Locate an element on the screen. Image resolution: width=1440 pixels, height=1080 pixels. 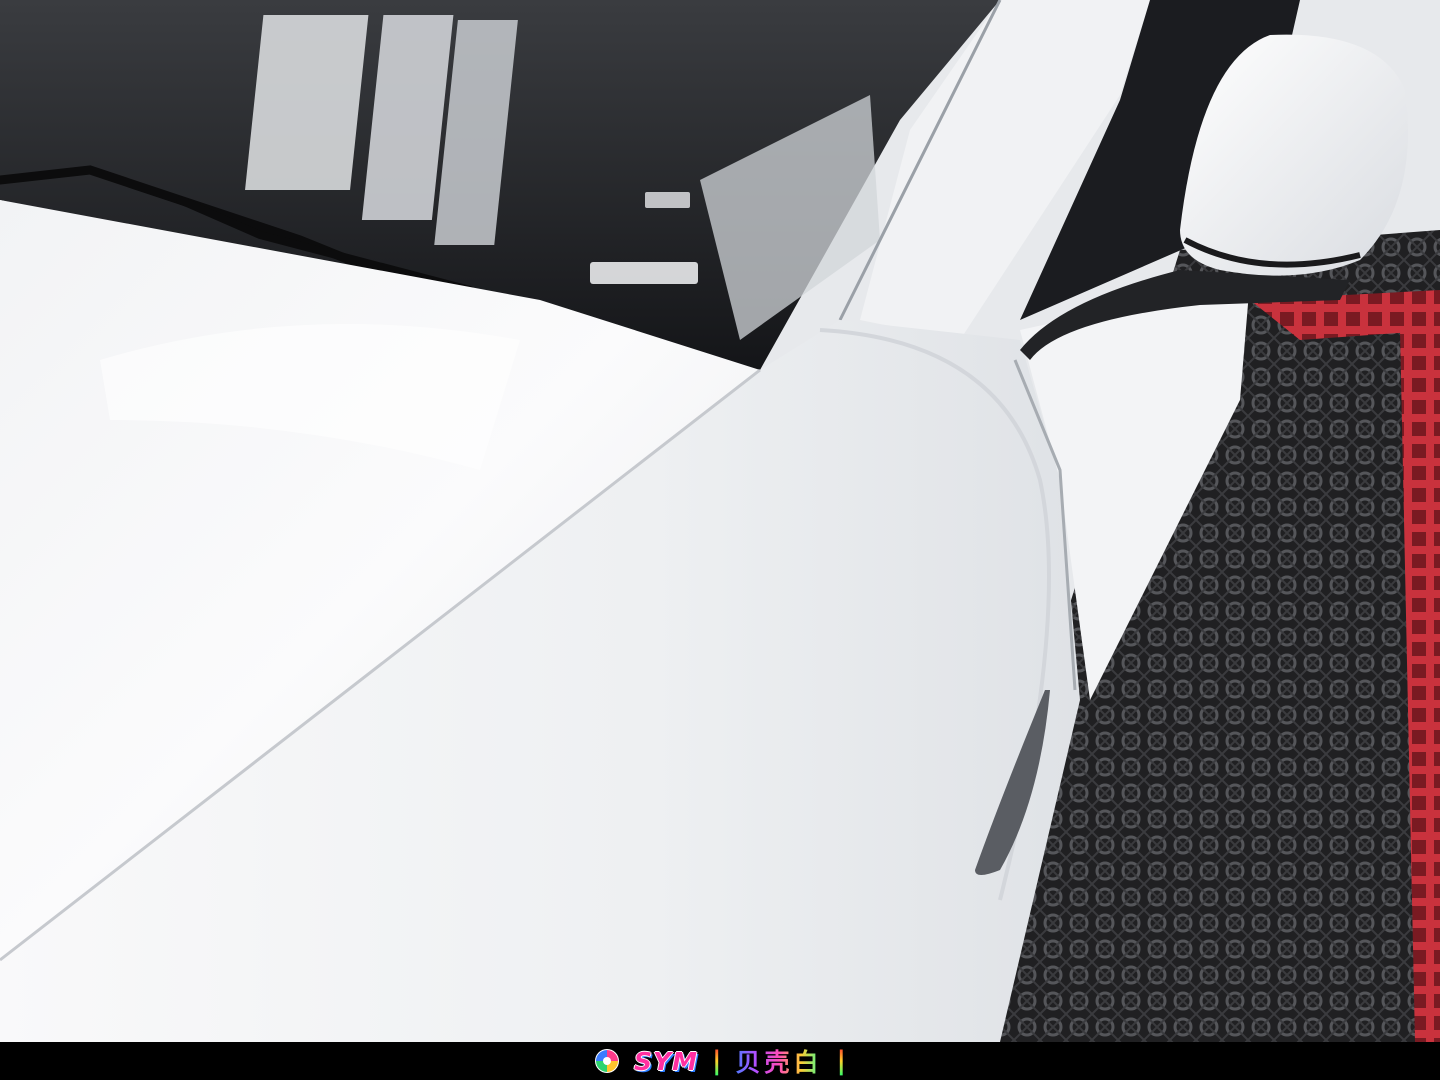
caption-bar: SYM | 贝壳白 | is located at coordinates (720, 1061).